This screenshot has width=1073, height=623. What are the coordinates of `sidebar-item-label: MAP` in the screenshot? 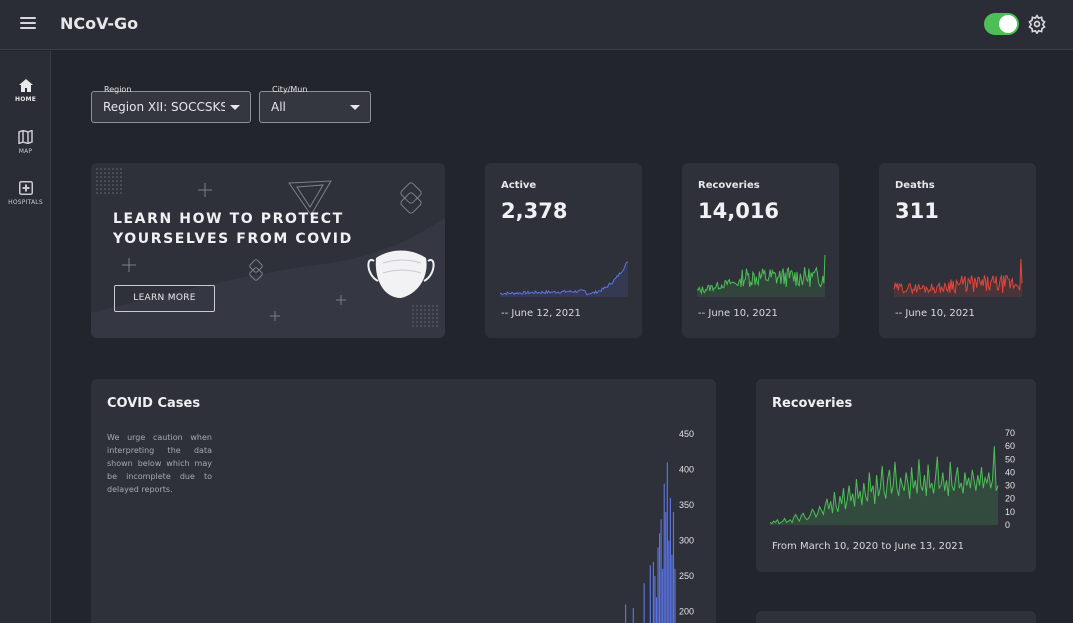 It's located at (25, 151).